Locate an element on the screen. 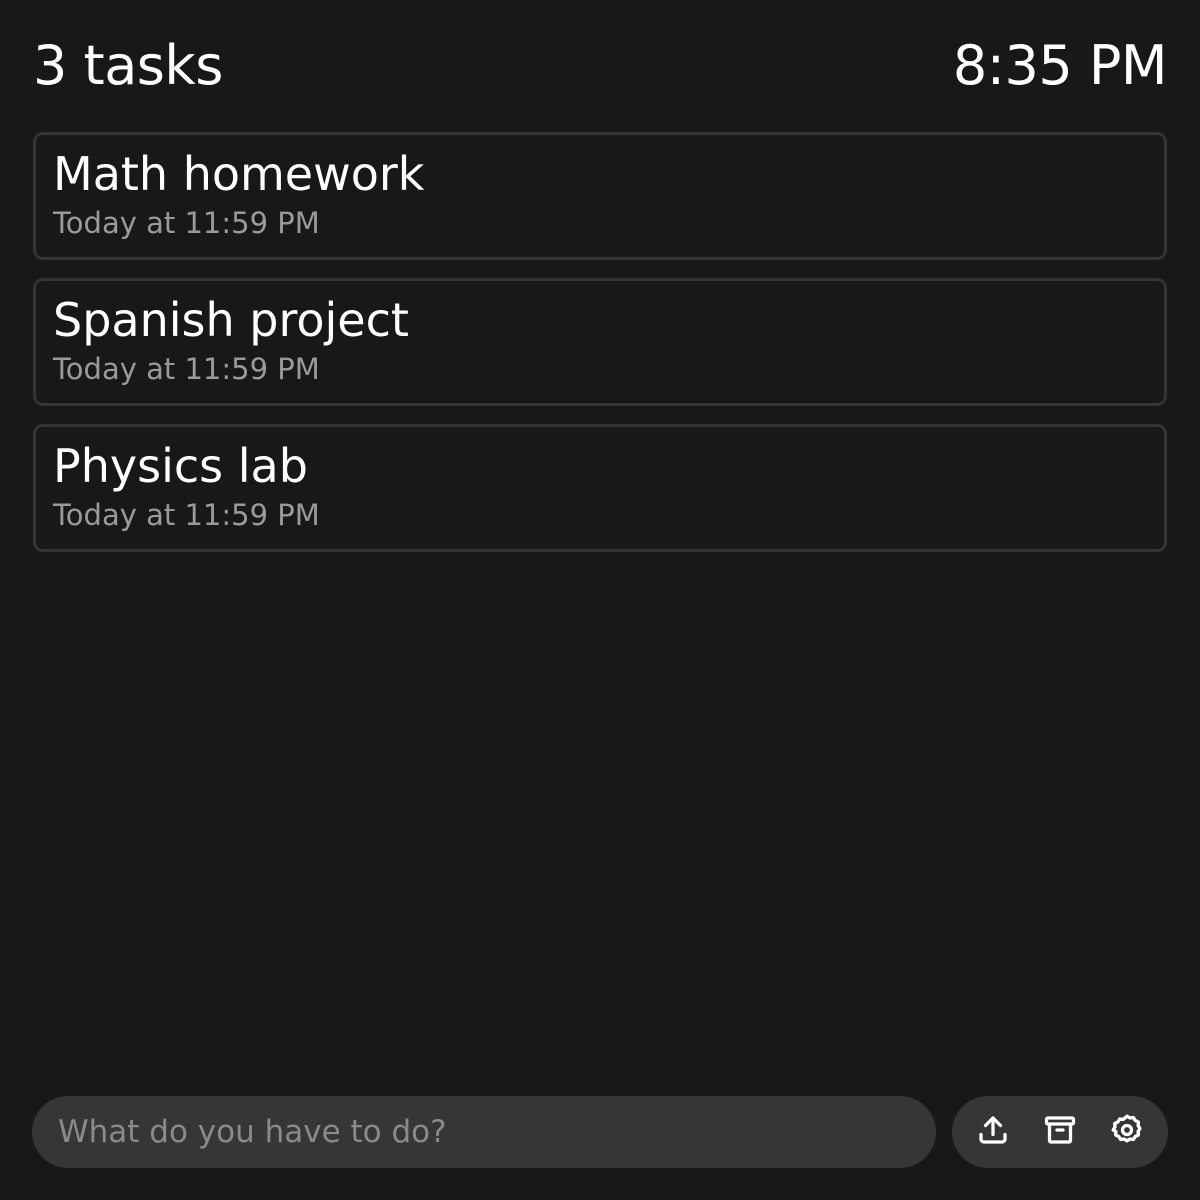 Image resolution: width=1200 pixels, height=1200 pixels. task-card: Spanish project Today at 11:59 PM is located at coordinates (600, 342).